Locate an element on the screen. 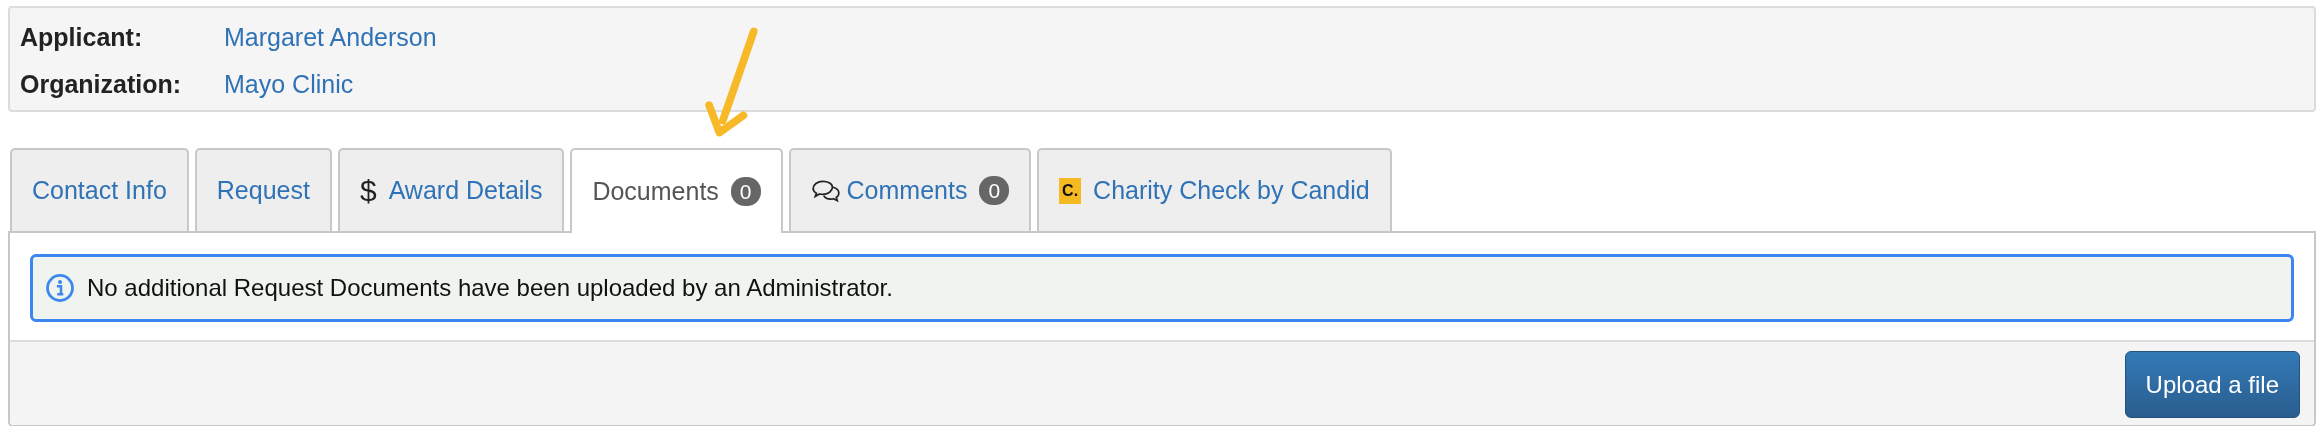 The height and width of the screenshot is (426, 2324). dollar-icon: $ is located at coordinates (368, 190).